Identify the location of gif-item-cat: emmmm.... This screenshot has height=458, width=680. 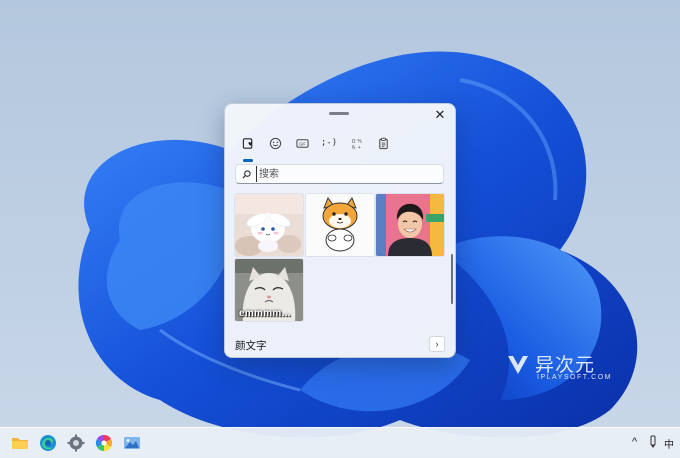
(269, 290).